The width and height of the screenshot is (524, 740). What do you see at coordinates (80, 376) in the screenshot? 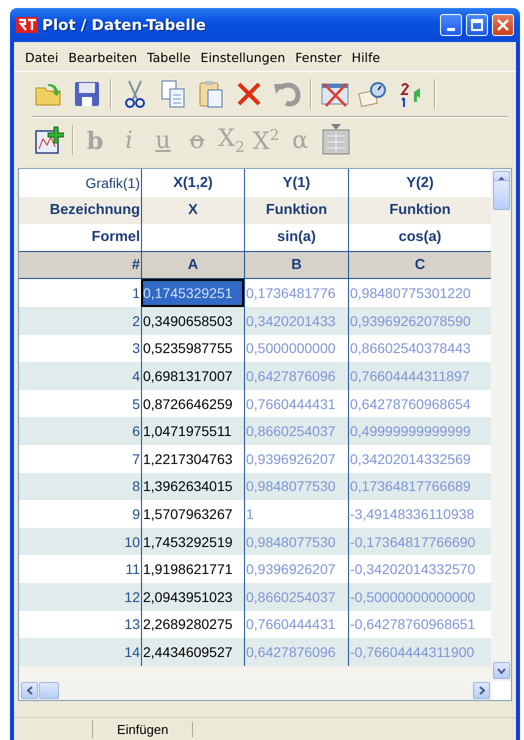
I see `row-number: 4` at bounding box center [80, 376].